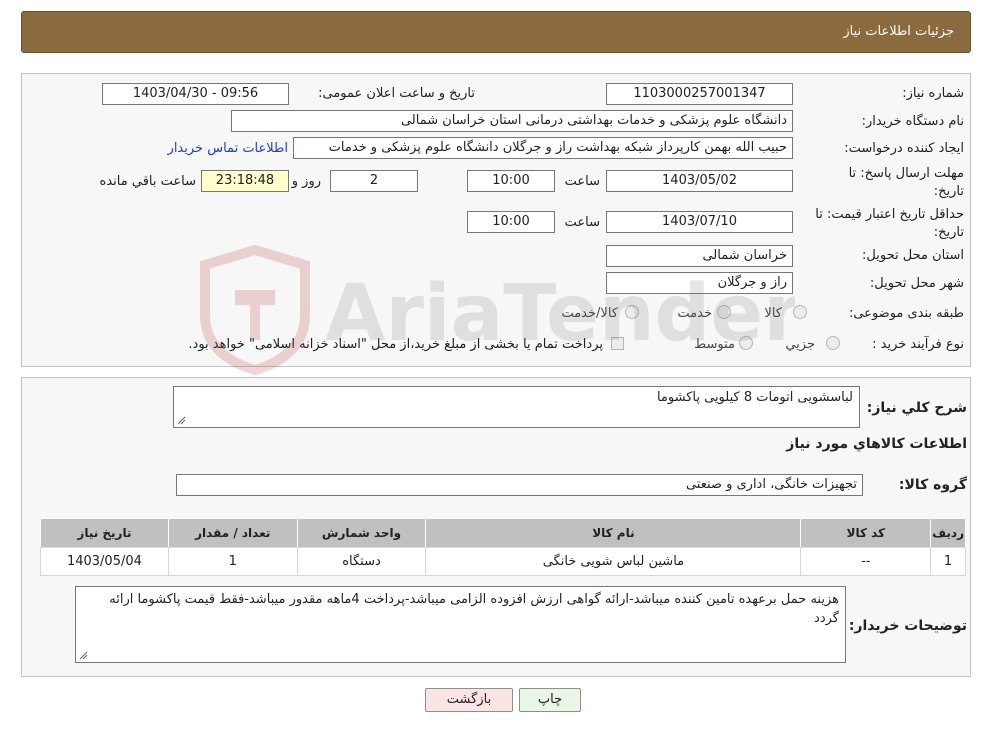  I want to click on province-field: خراسان شمالی, so click(699, 256).